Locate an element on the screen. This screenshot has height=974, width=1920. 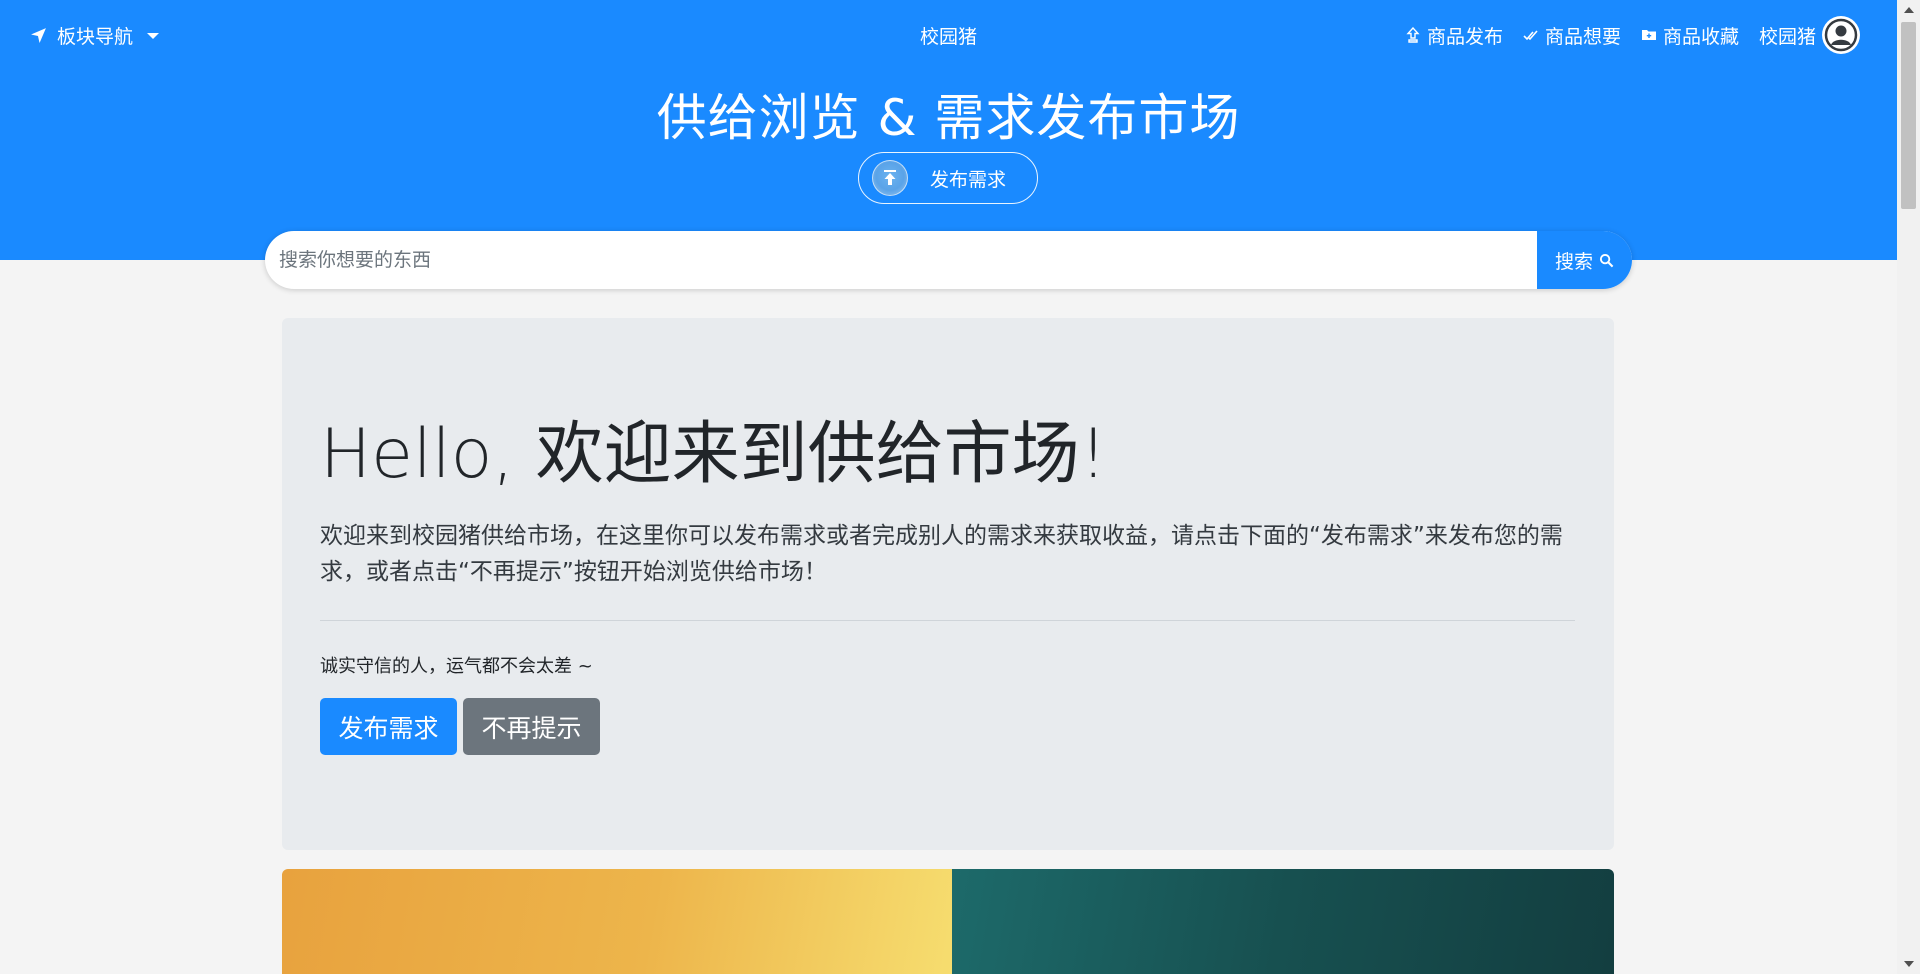
nav-product-wanted: 商品想要 is located at coordinates (1572, 35).